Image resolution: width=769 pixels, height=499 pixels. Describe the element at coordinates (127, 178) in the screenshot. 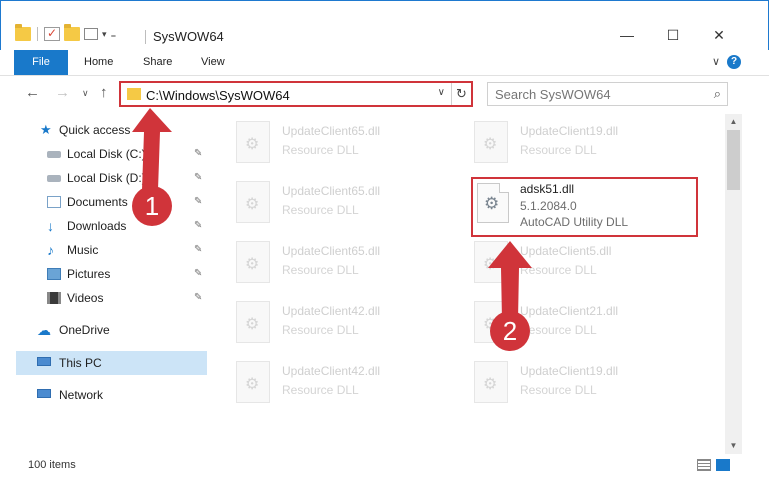

I see `sidebar-item-local-disk-d: Local Disk (D:) ✎` at that location.